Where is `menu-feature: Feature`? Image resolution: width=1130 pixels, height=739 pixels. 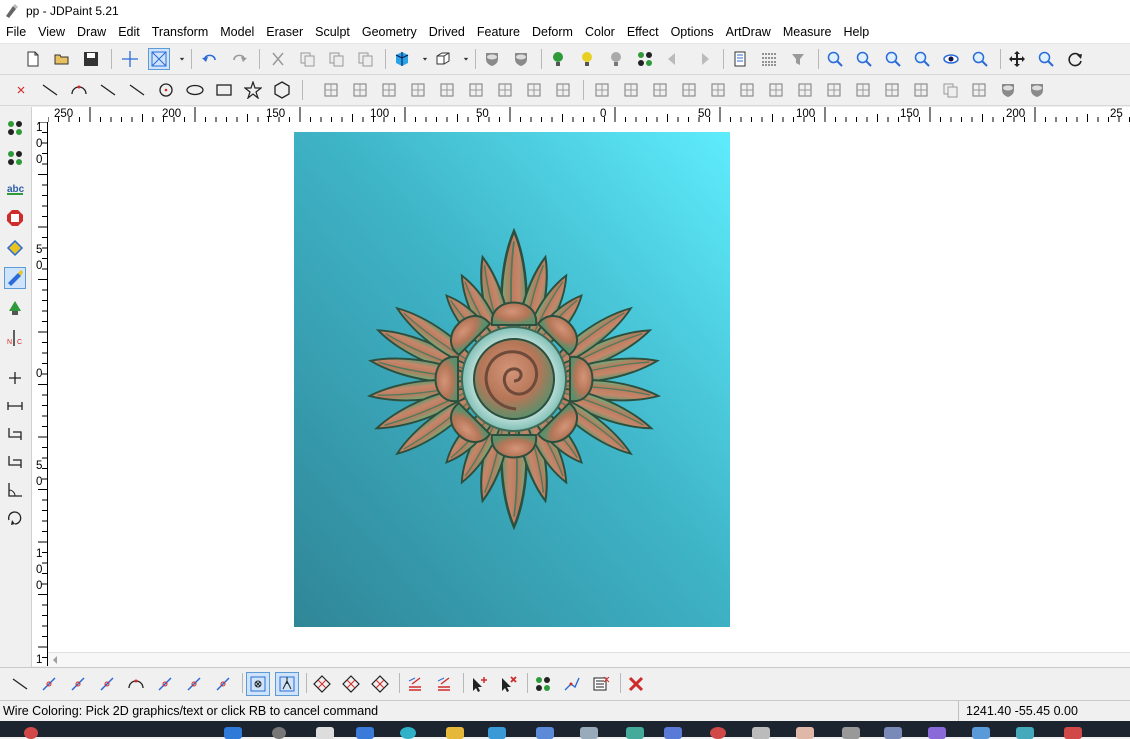 menu-feature: Feature is located at coordinates (498, 32).